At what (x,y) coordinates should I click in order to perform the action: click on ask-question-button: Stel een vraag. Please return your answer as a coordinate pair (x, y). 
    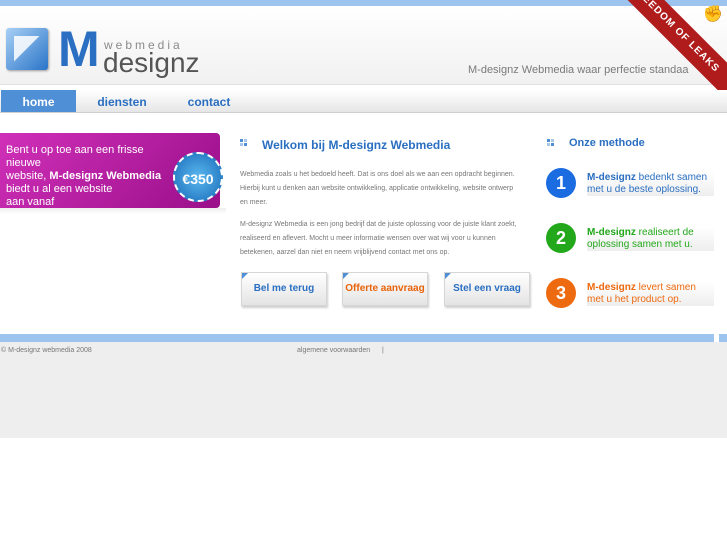
    Looking at the image, I should click on (487, 289).